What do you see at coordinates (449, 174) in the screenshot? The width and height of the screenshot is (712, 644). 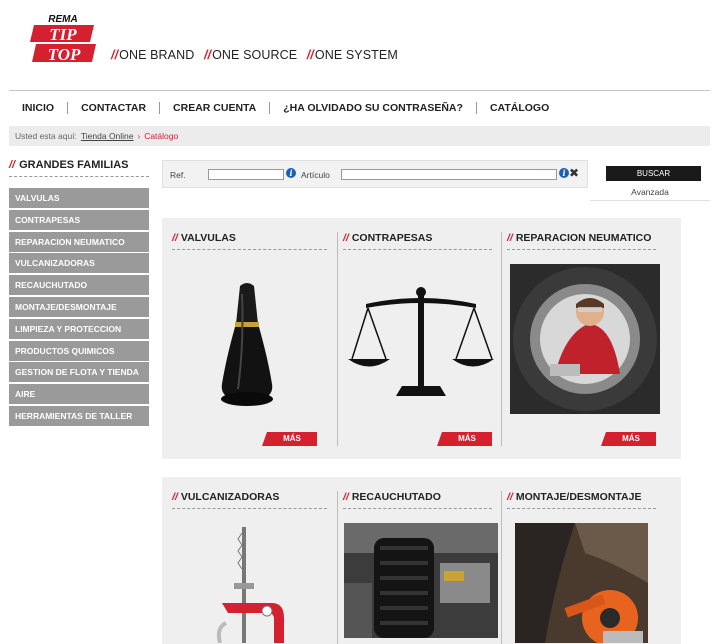 I see `articulo-input` at bounding box center [449, 174].